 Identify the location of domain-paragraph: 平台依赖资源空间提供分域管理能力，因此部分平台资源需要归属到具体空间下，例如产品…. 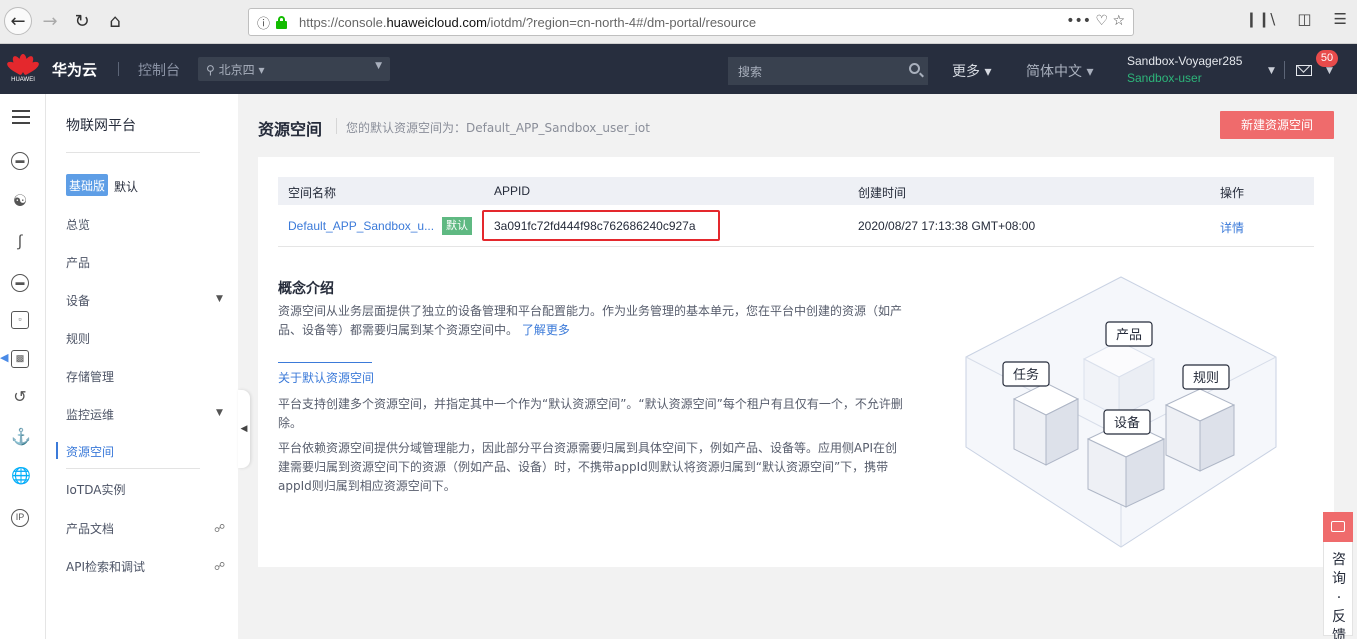
(587, 467).